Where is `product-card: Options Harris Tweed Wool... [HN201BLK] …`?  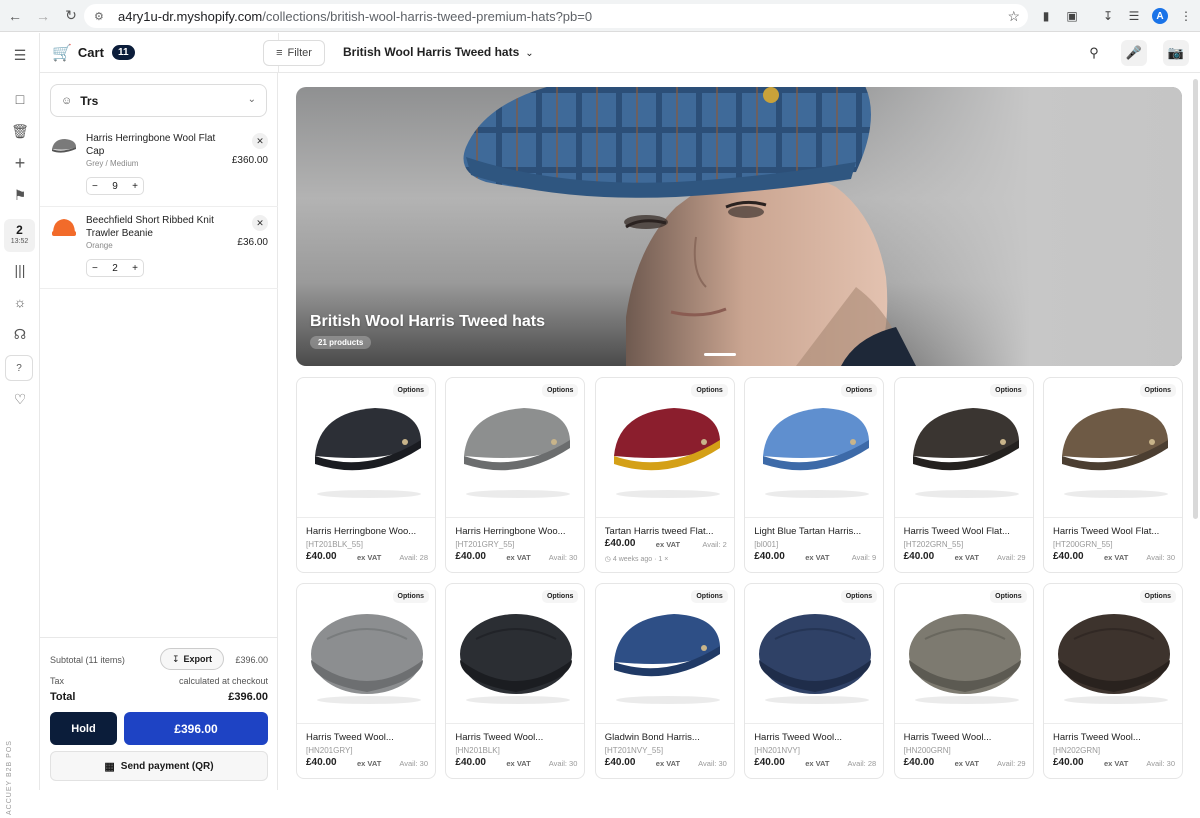 product-card: Options Harris Tweed Wool... [HN201BLK] … is located at coordinates (515, 681).